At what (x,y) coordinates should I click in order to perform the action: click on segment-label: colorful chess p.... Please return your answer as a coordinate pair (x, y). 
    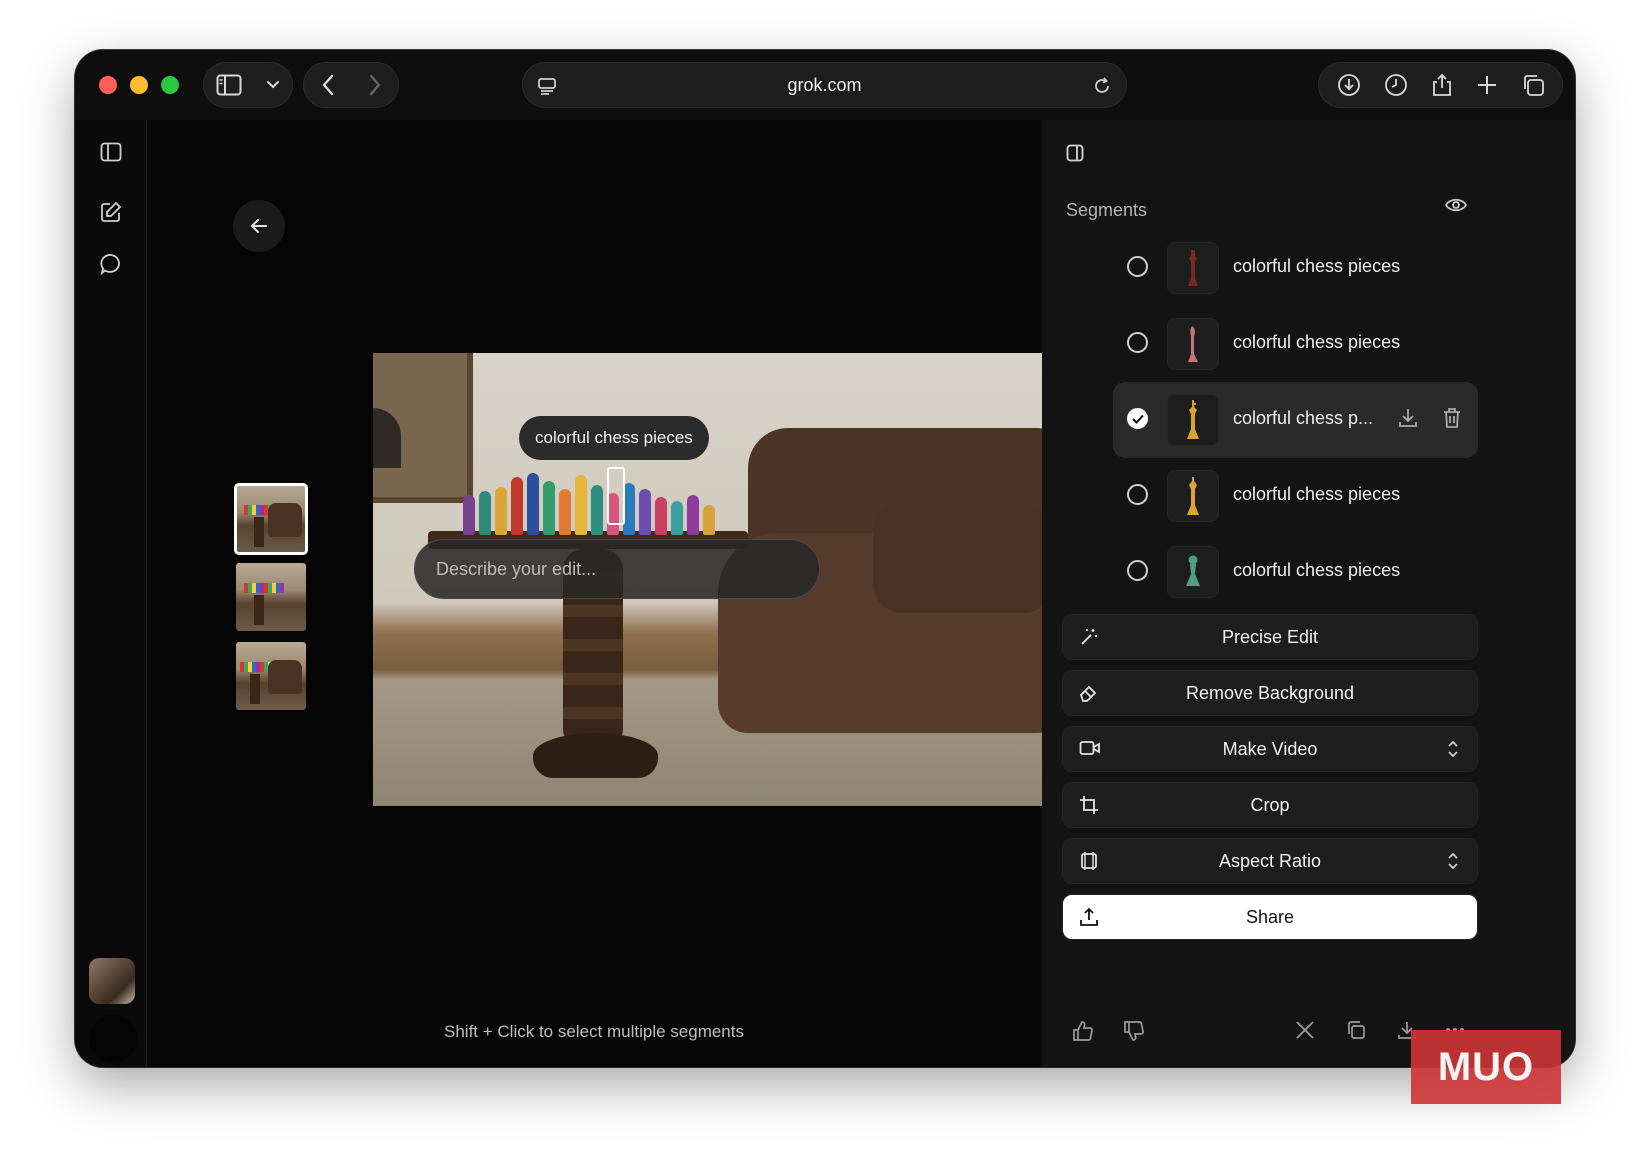
    Looking at the image, I should click on (1303, 418).